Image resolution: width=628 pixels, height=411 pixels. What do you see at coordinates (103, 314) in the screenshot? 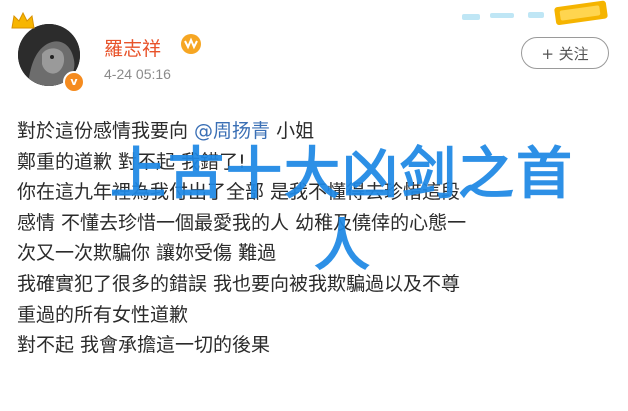
I see `post-line: 重過的所有女性道歉` at bounding box center [103, 314].